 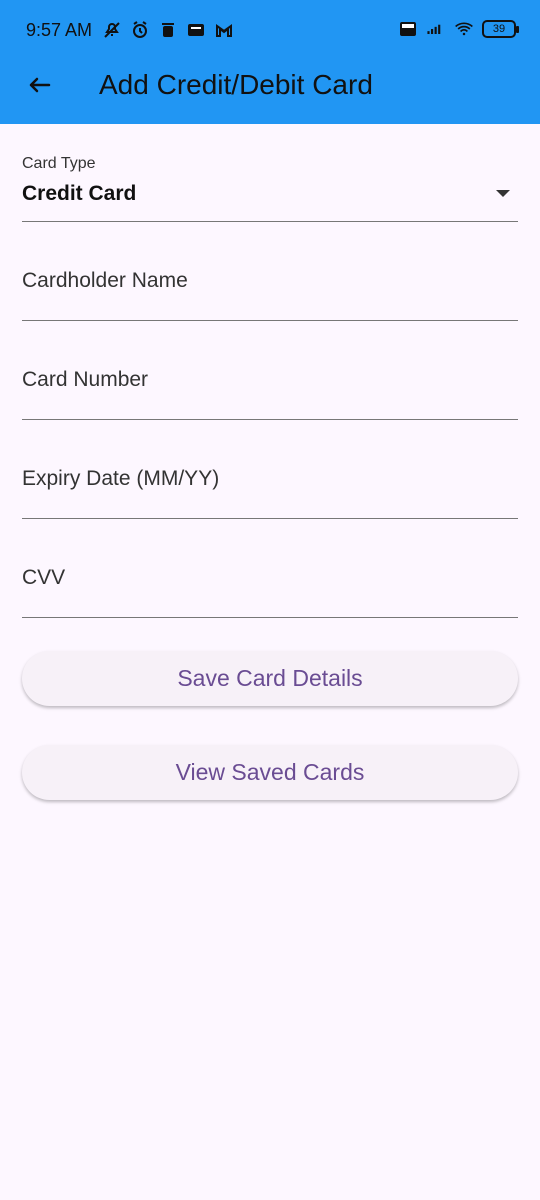 I want to click on volte-icon, so click(x=408, y=29).